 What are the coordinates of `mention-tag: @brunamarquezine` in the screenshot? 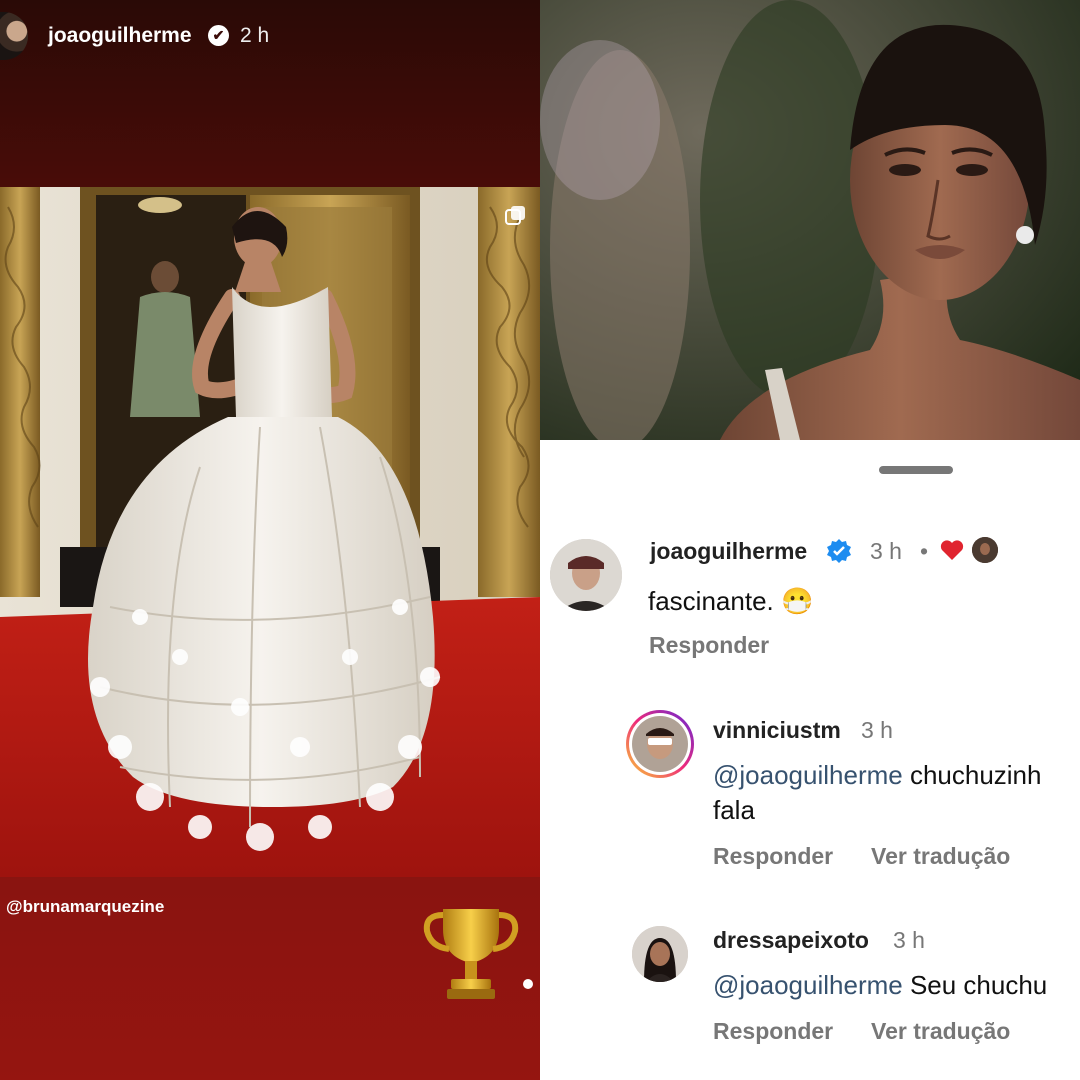 It's located at (85, 907).